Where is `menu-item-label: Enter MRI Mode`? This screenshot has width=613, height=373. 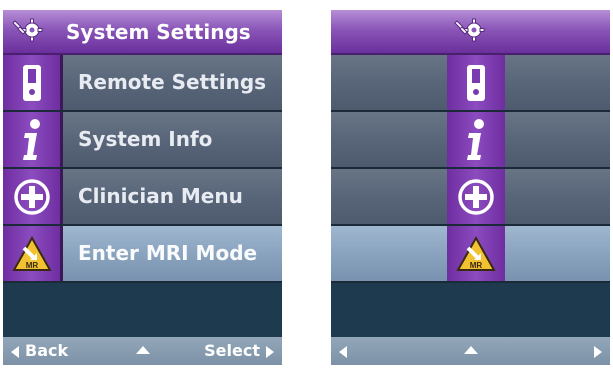
menu-item-label: Enter MRI Mode is located at coordinates (168, 253).